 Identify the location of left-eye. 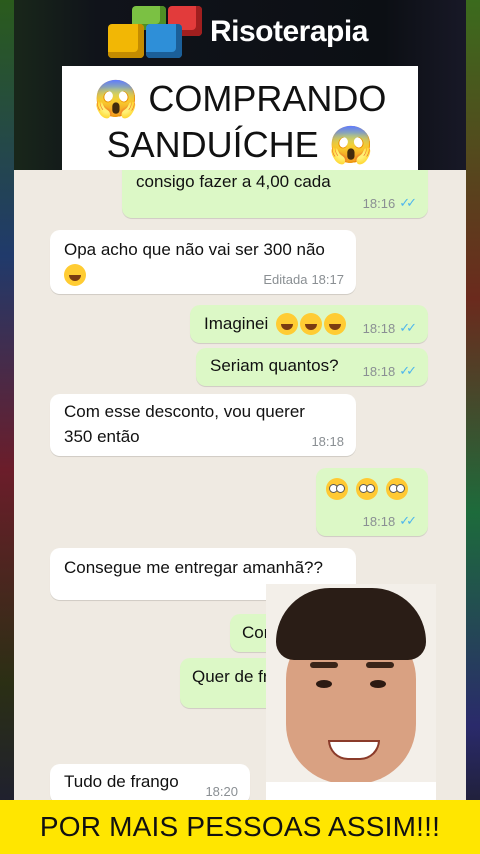
(324, 684).